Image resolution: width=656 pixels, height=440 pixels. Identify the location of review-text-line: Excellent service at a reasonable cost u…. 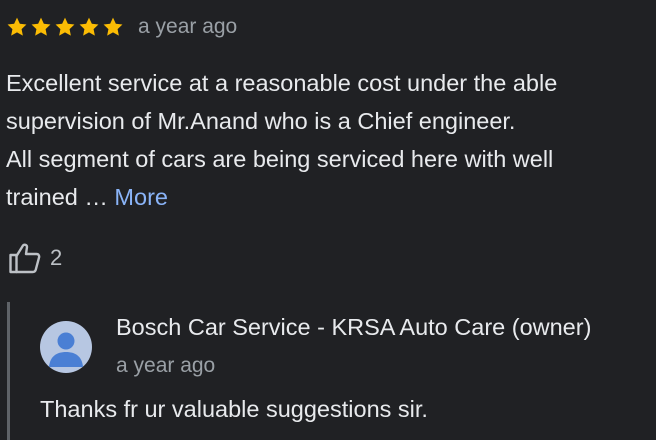
(282, 83).